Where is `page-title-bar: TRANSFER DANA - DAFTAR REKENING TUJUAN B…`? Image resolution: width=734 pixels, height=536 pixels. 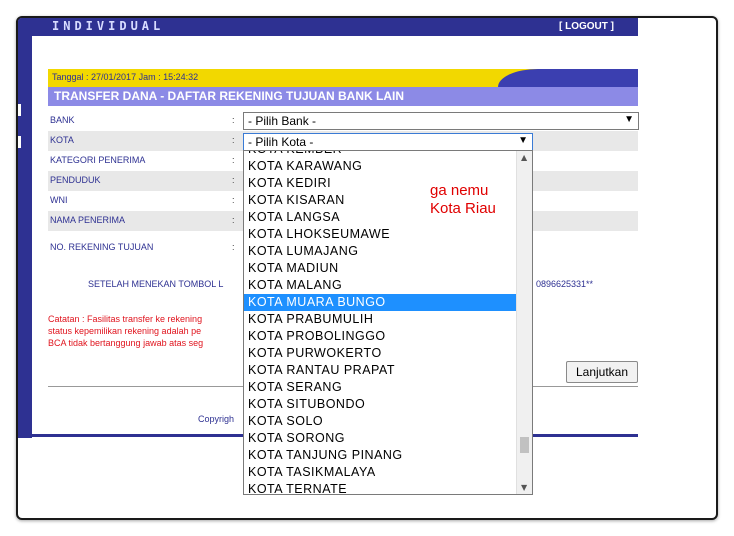 page-title-bar: TRANSFER DANA - DAFTAR REKENING TUJUAN B… is located at coordinates (343, 96).